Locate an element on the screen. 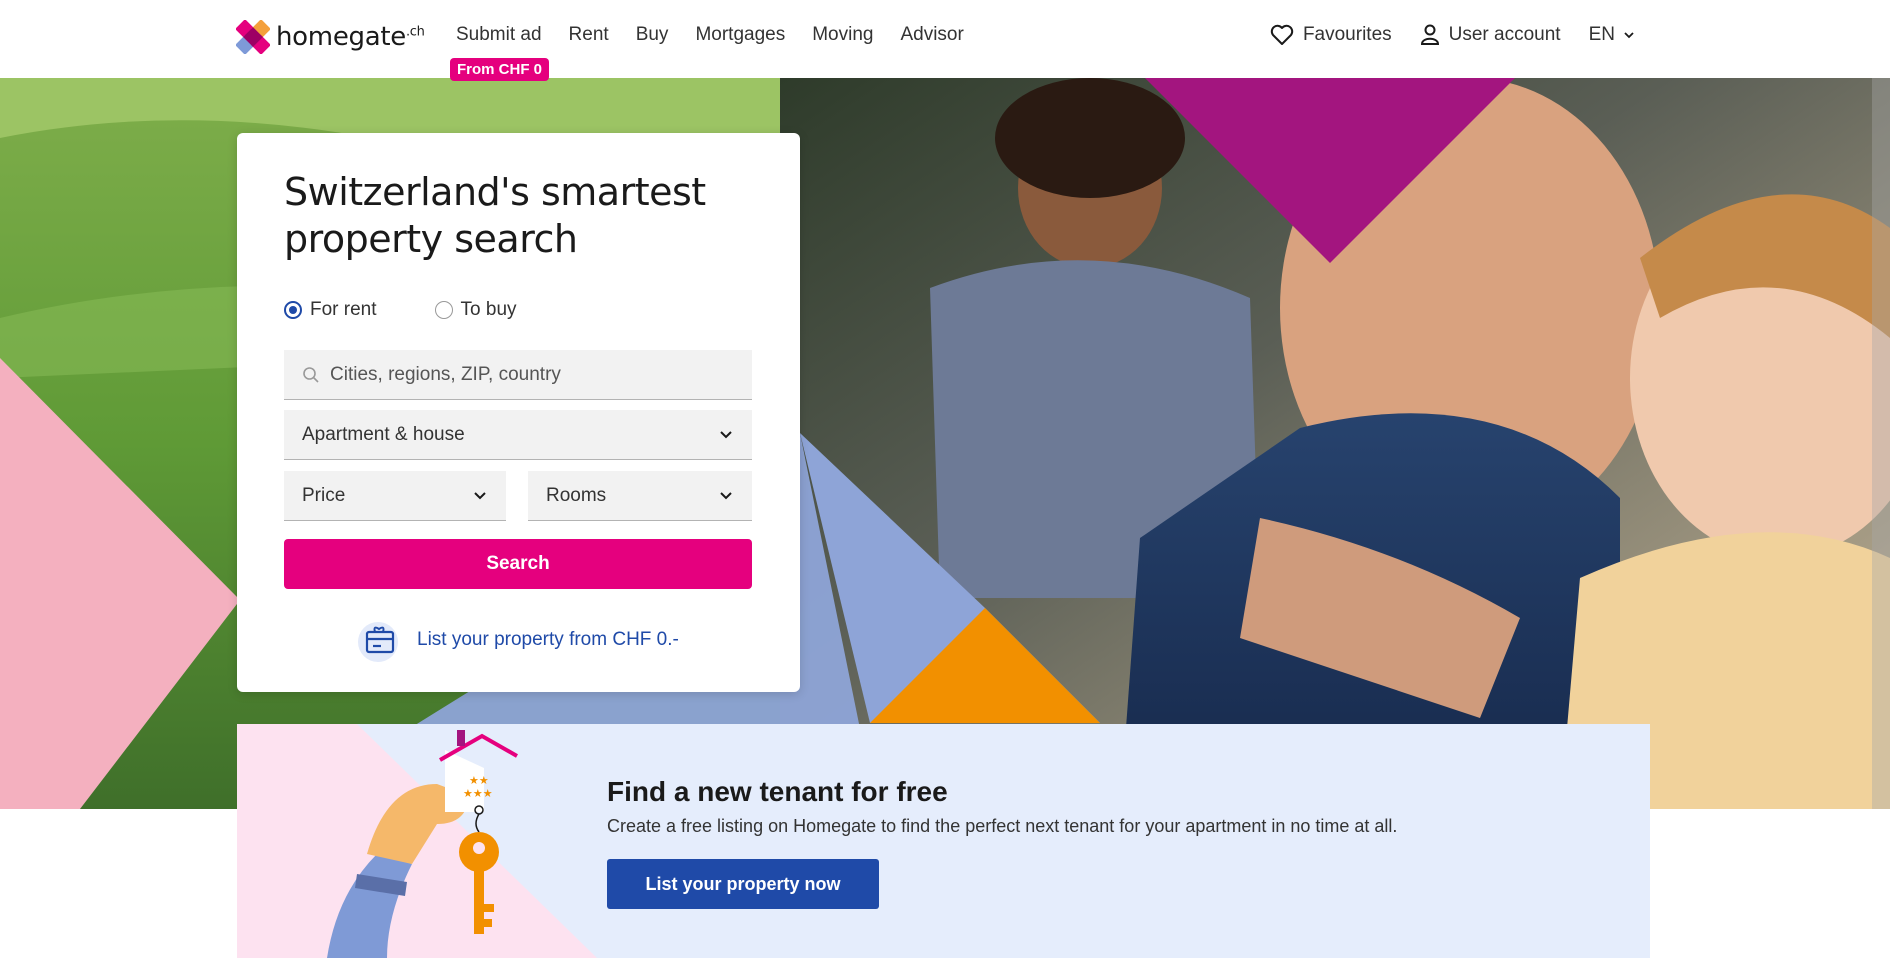 Image resolution: width=1890 pixels, height=976 pixels. radio-to-buy: To buy is located at coordinates (475, 310).